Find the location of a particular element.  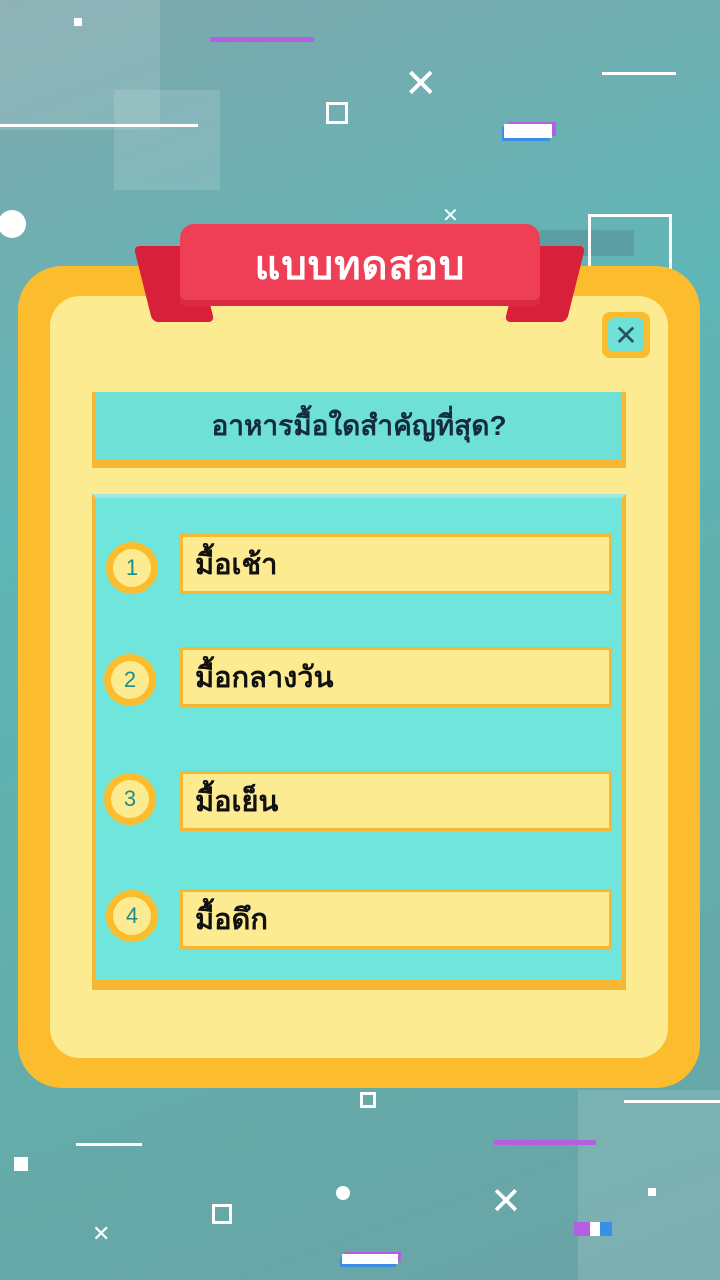

option-number-badge: 2 is located at coordinates (130, 680).